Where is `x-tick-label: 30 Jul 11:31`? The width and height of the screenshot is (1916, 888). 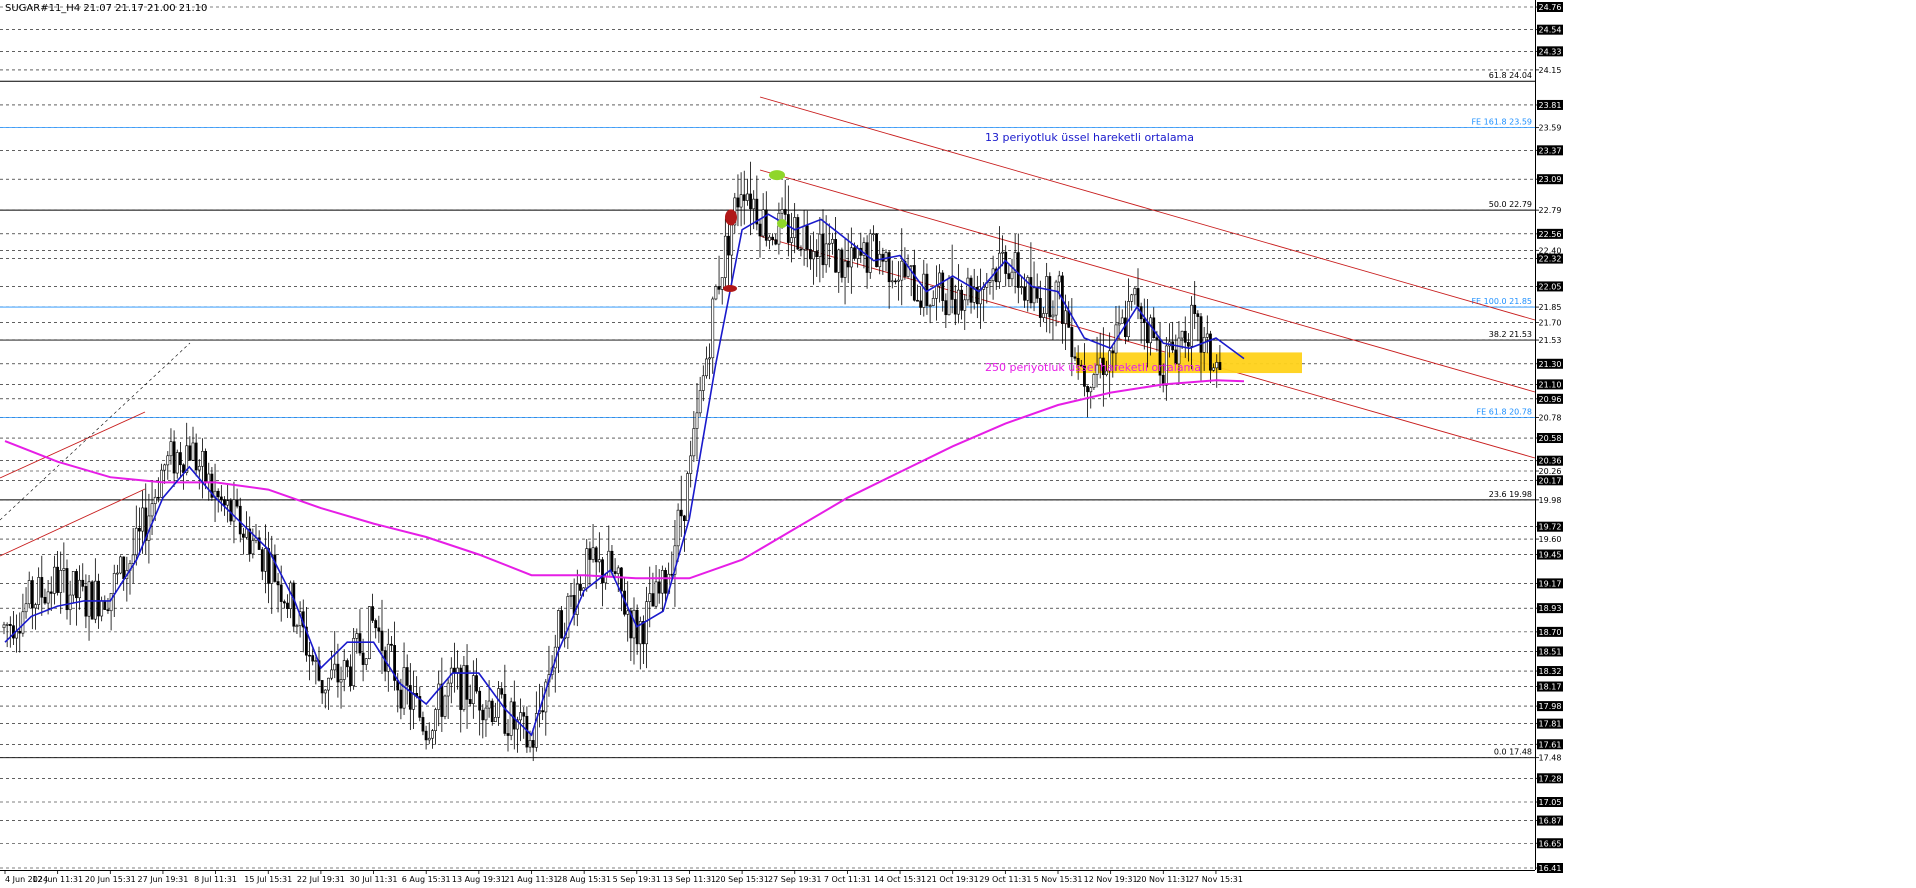 x-tick-label: 30 Jul 11:31 is located at coordinates (374, 879).